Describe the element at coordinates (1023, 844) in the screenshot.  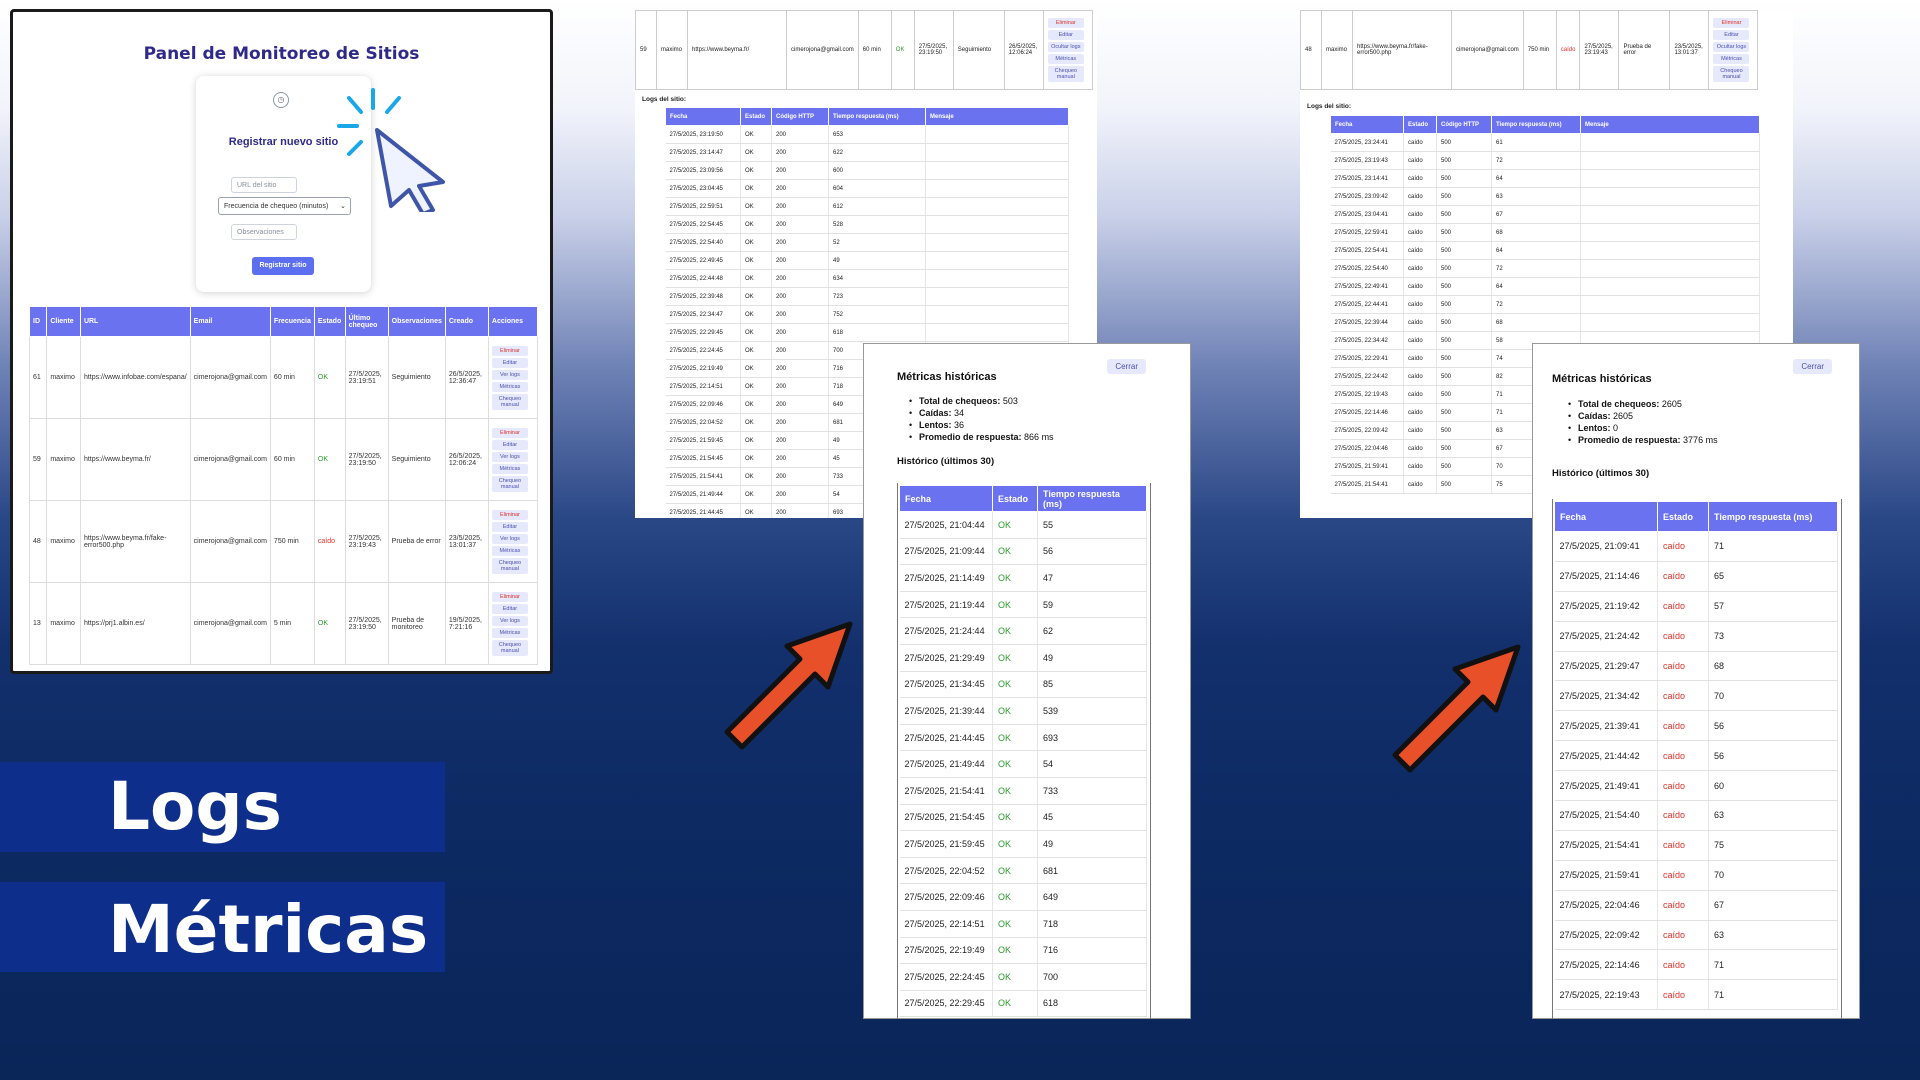
I see `table-row: 27/5/2025, 21:59:45 OK 49` at that location.